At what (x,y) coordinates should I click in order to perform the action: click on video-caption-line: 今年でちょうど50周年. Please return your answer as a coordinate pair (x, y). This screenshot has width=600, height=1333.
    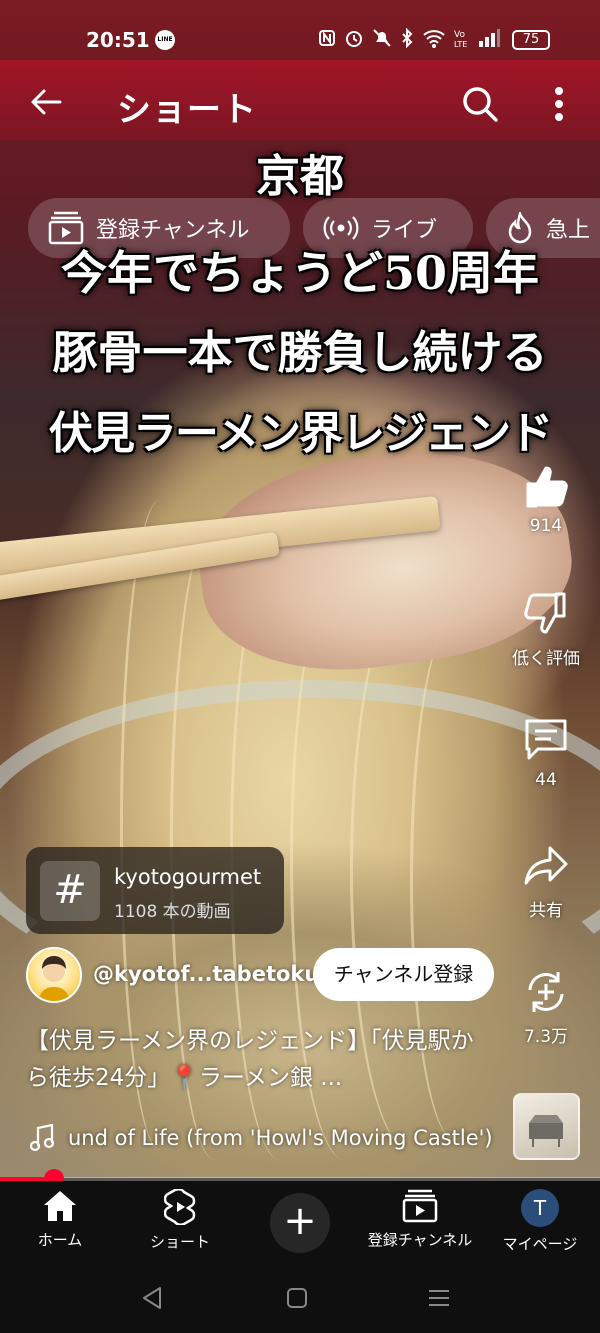
    Looking at the image, I should click on (299, 273).